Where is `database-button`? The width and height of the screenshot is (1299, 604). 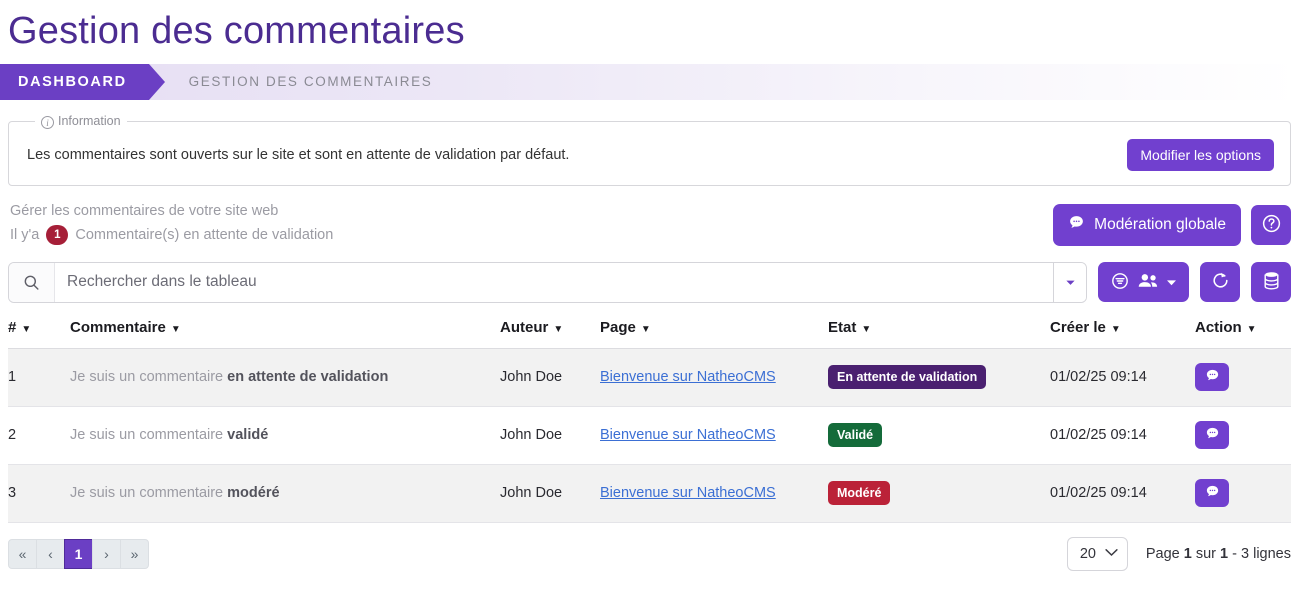 database-button is located at coordinates (1271, 282).